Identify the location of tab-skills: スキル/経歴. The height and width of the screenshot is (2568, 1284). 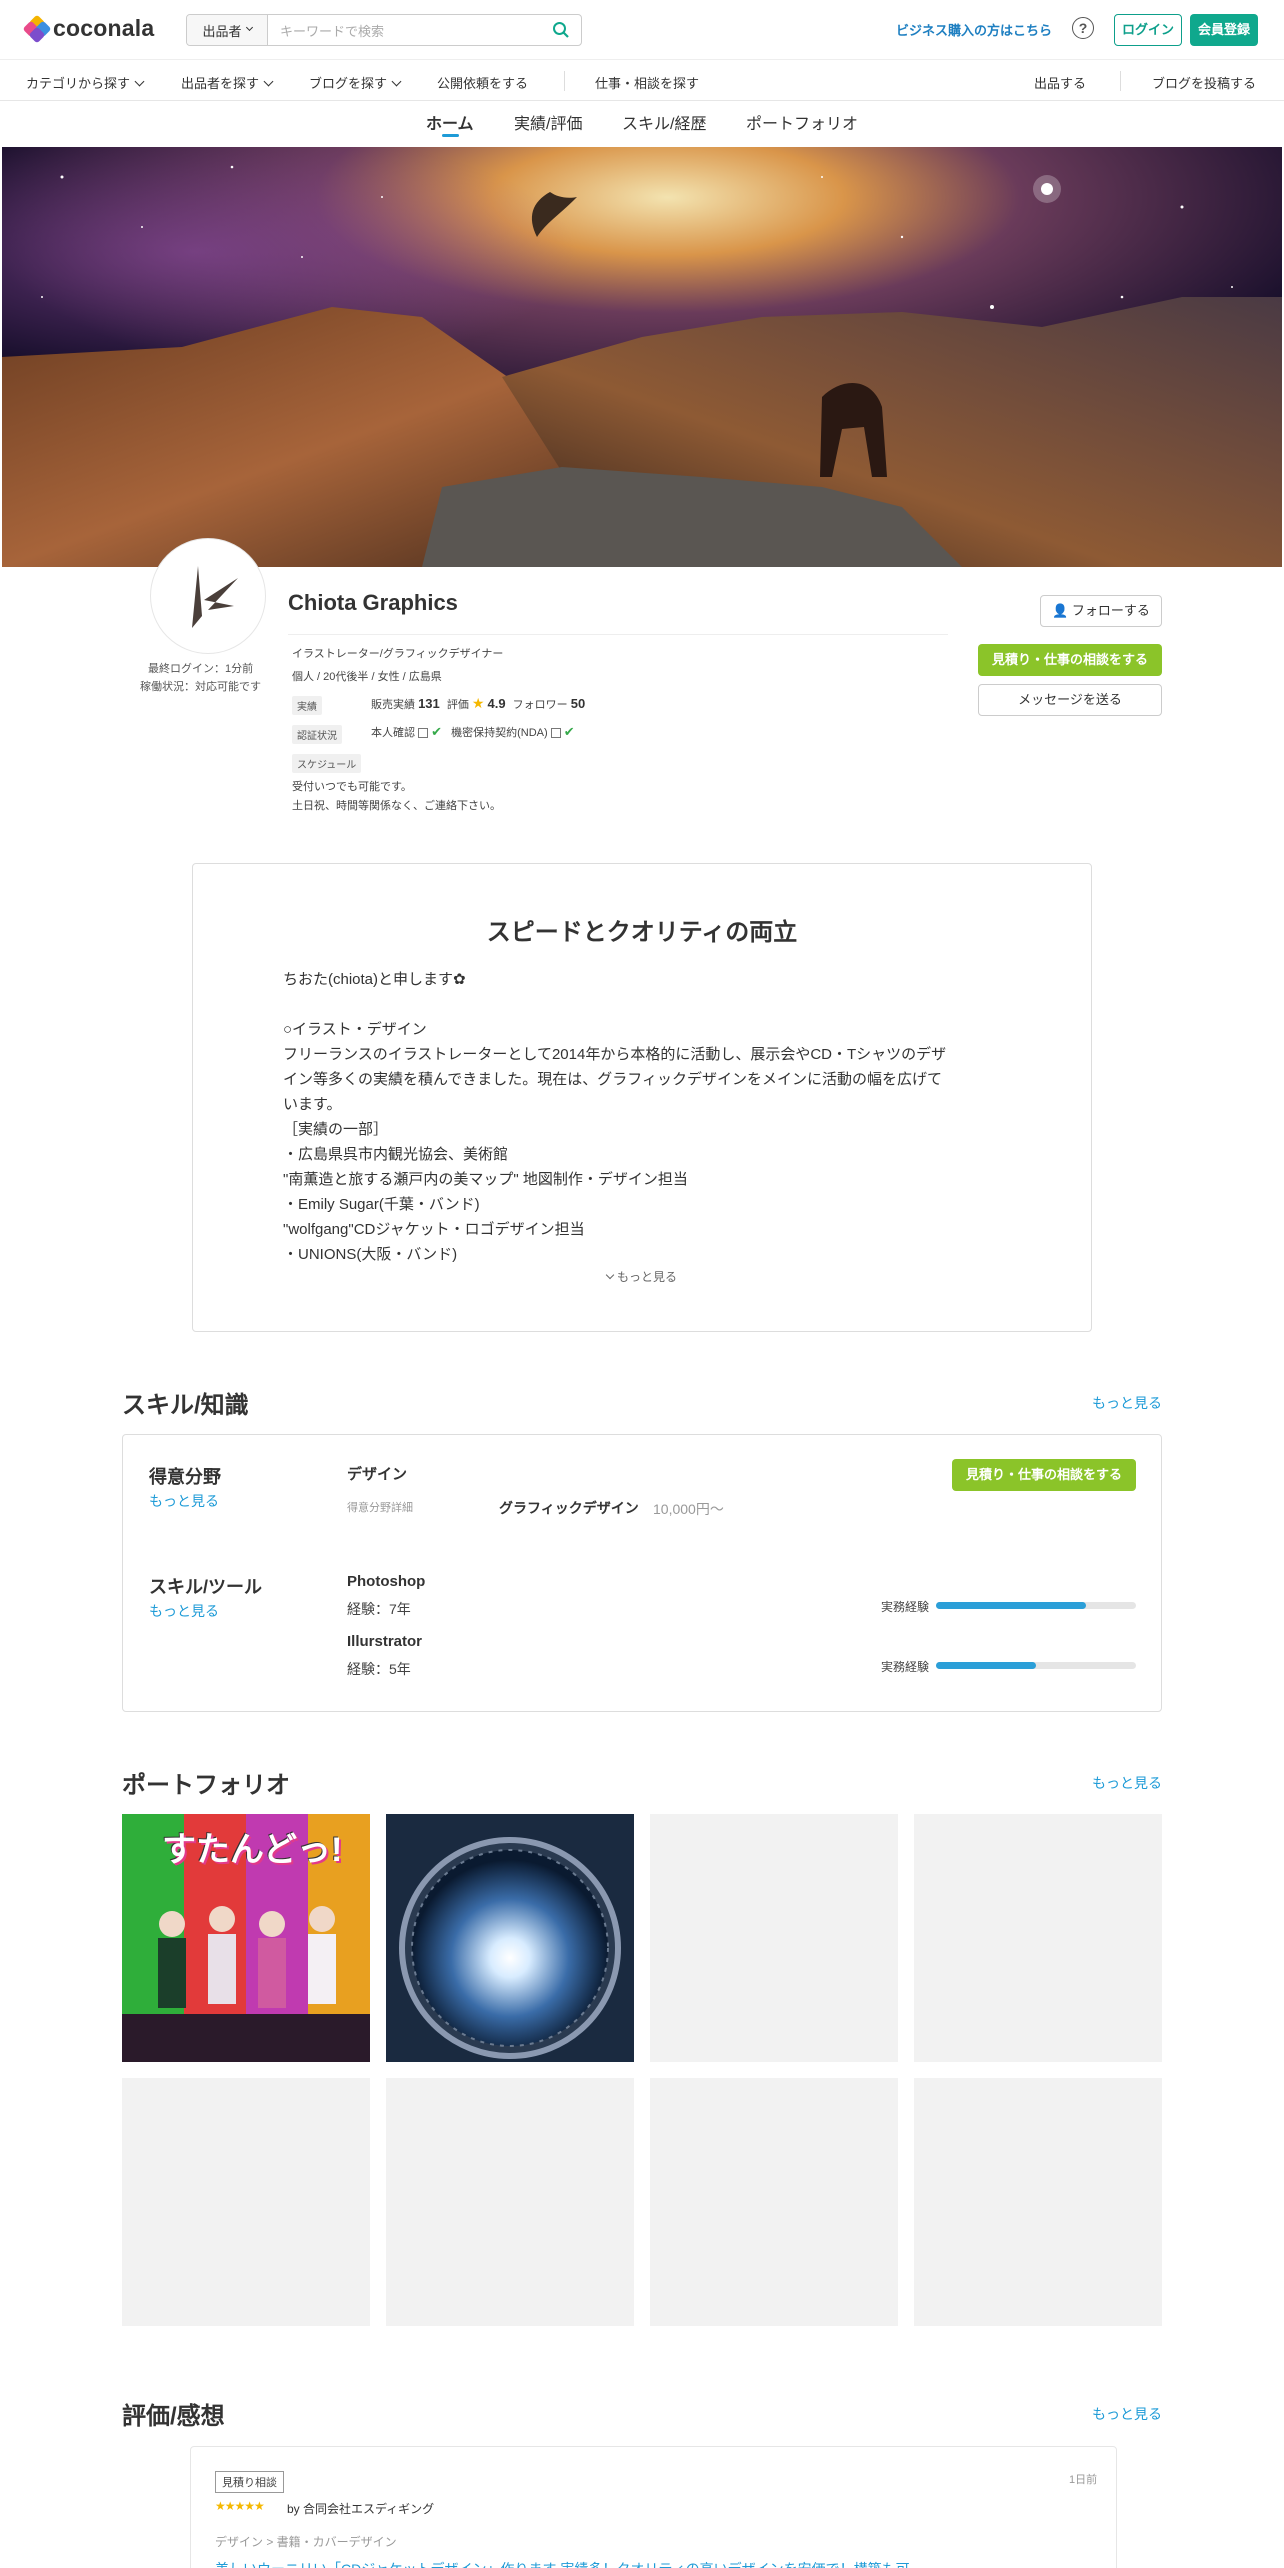
(664, 122).